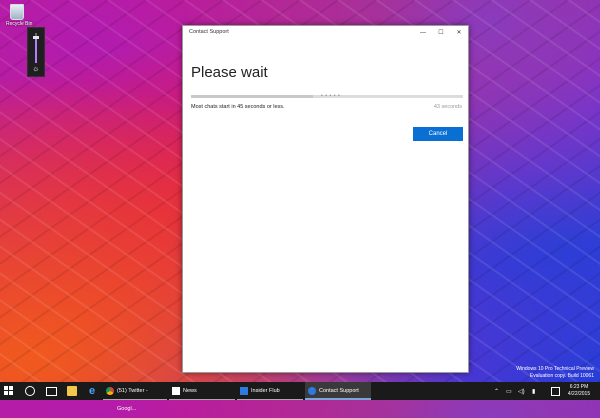  I want to click on taskbar-app-insider-flub: Insider Flub, so click(270, 391).